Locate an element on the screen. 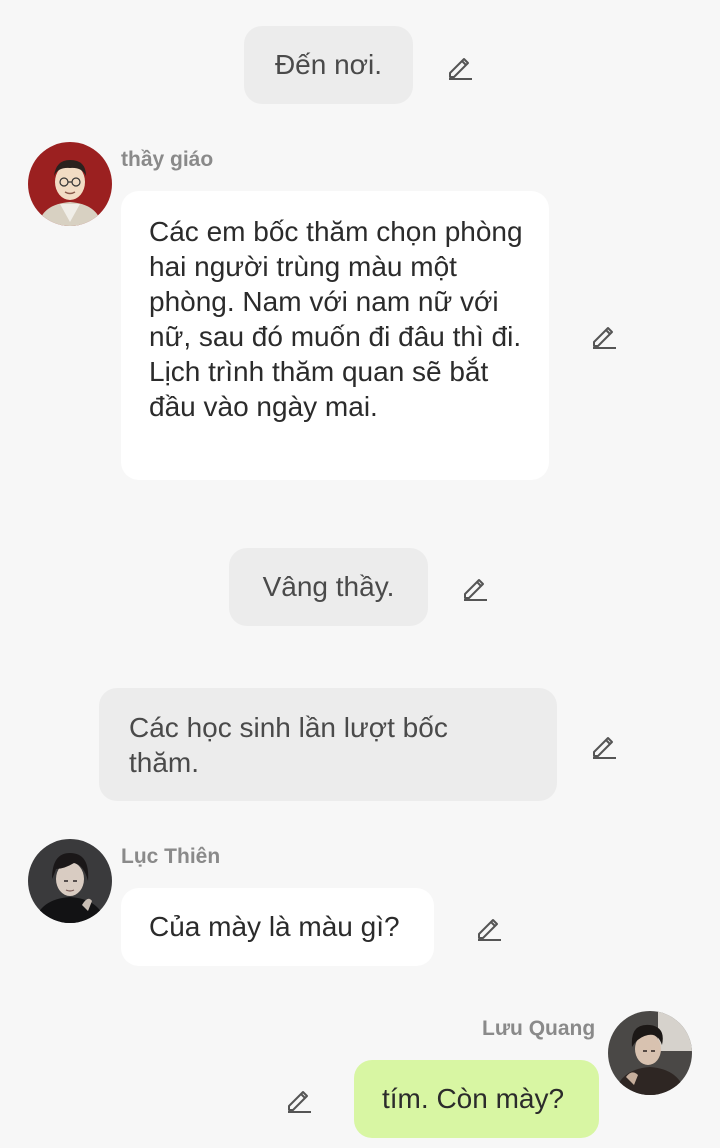  narration-bubble: Vâng thầy. is located at coordinates (328, 587).